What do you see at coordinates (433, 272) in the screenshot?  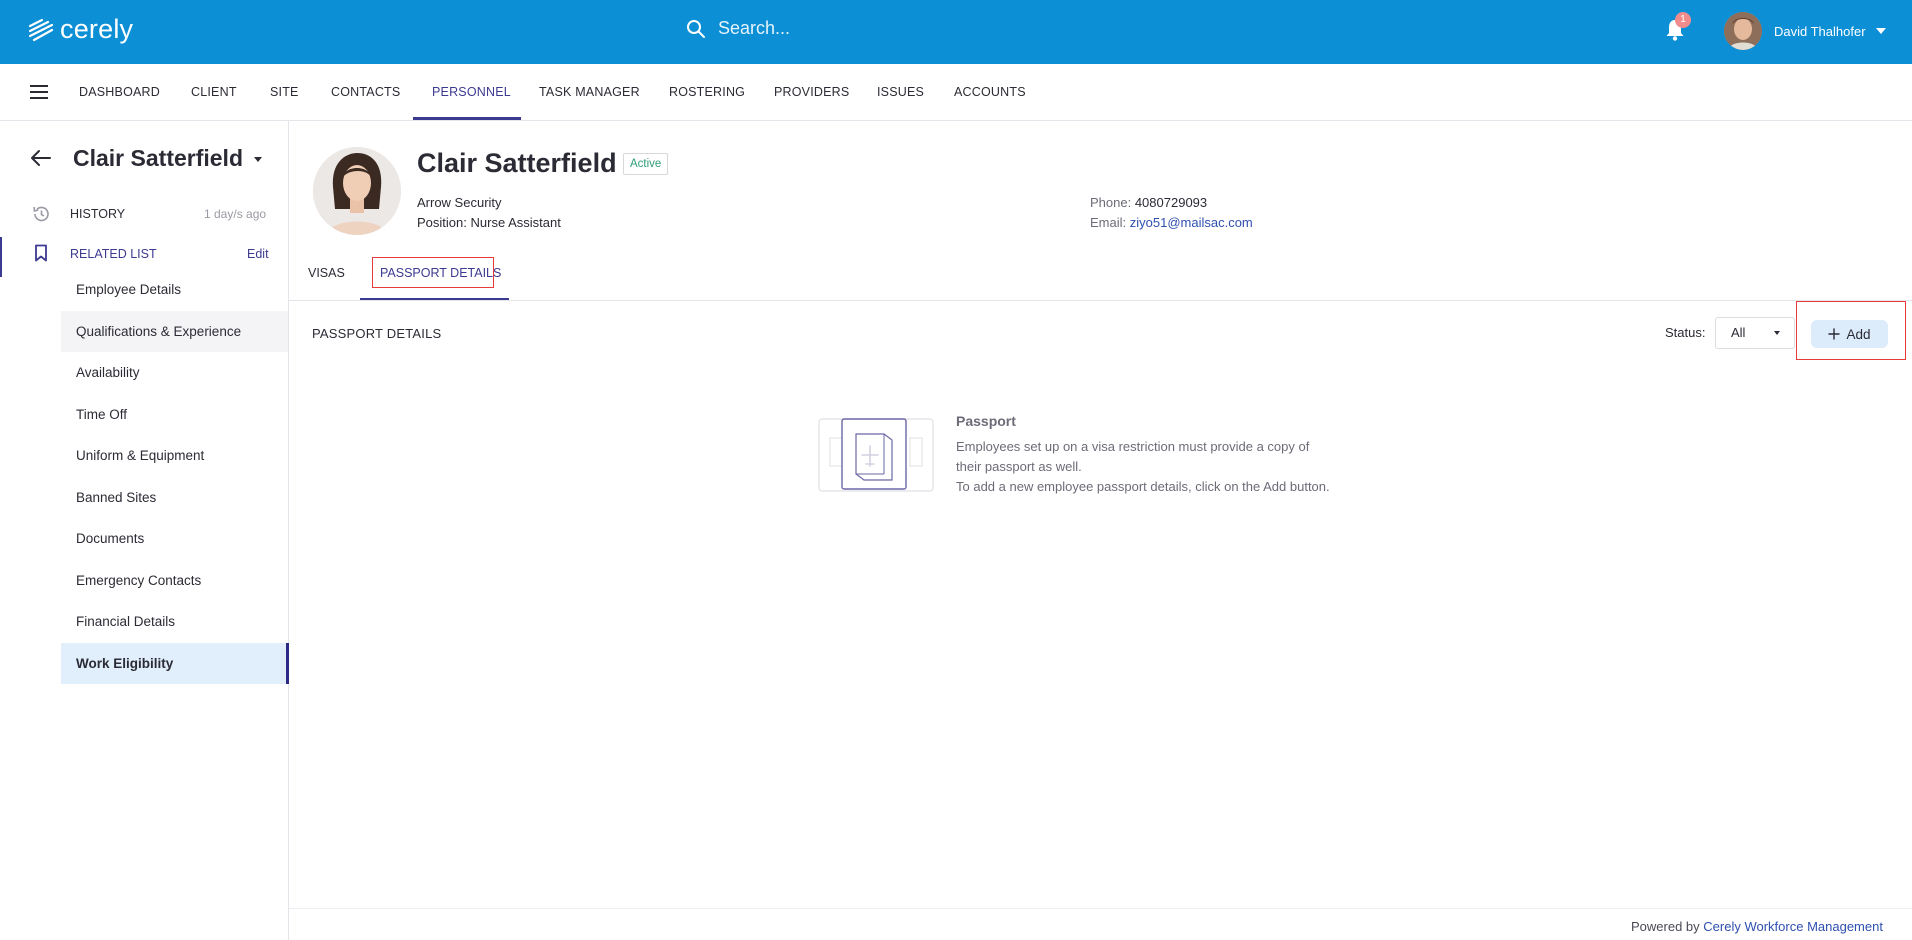 I see `passport-tab-highlight-box` at bounding box center [433, 272].